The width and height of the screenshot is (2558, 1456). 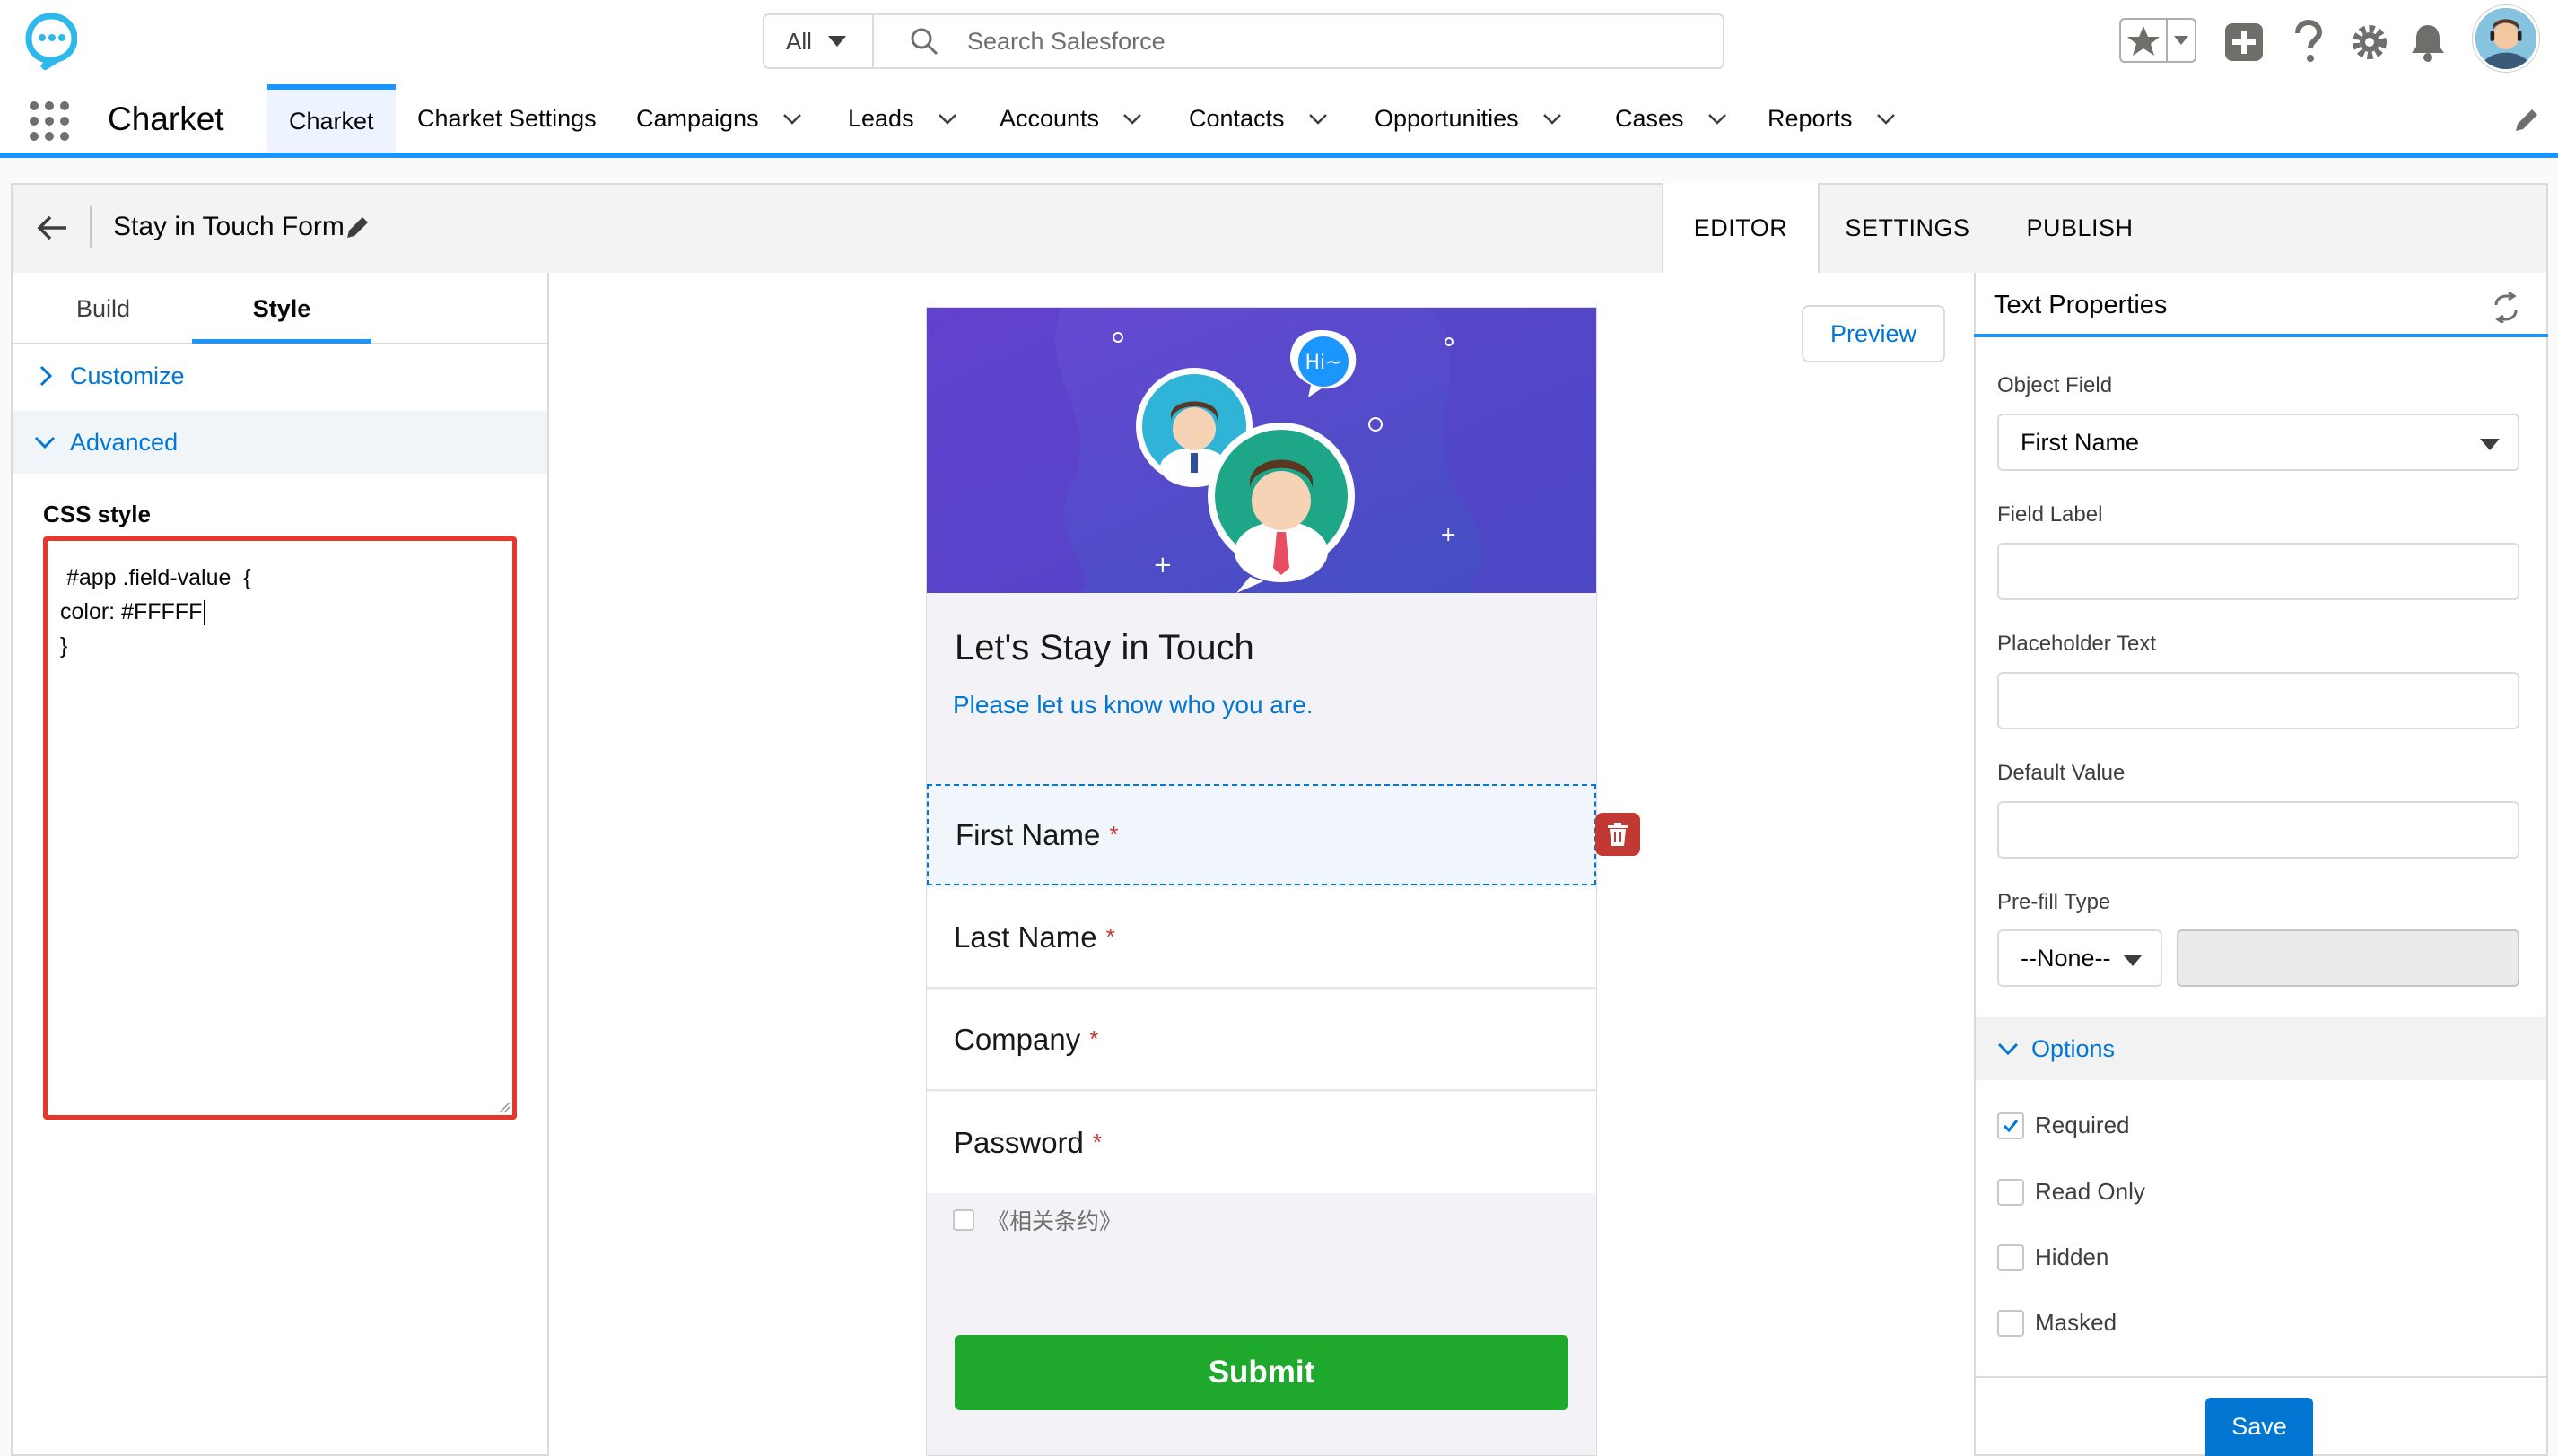 What do you see at coordinates (2370, 42) in the screenshot?
I see `setup-gear-icon` at bounding box center [2370, 42].